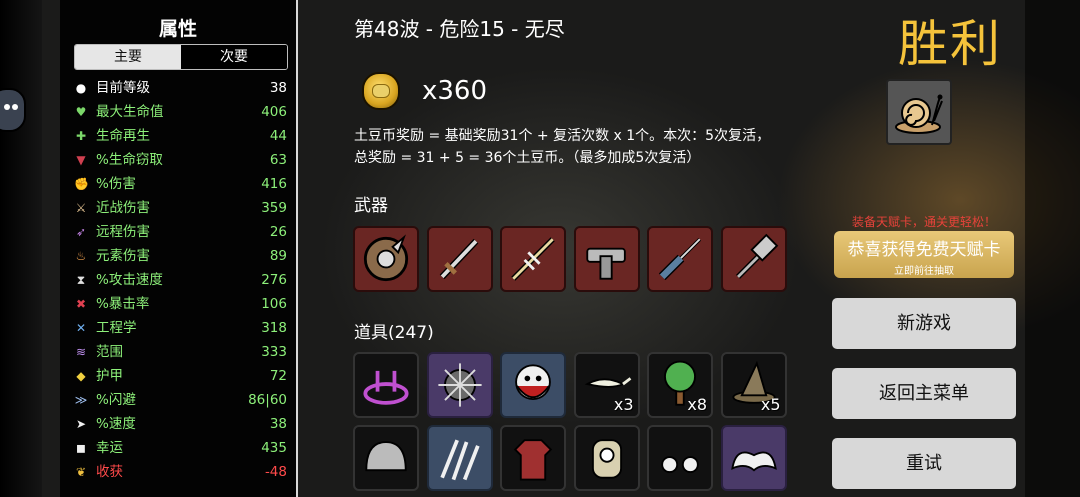  I want to click on level-icon: ●, so click(81, 88).